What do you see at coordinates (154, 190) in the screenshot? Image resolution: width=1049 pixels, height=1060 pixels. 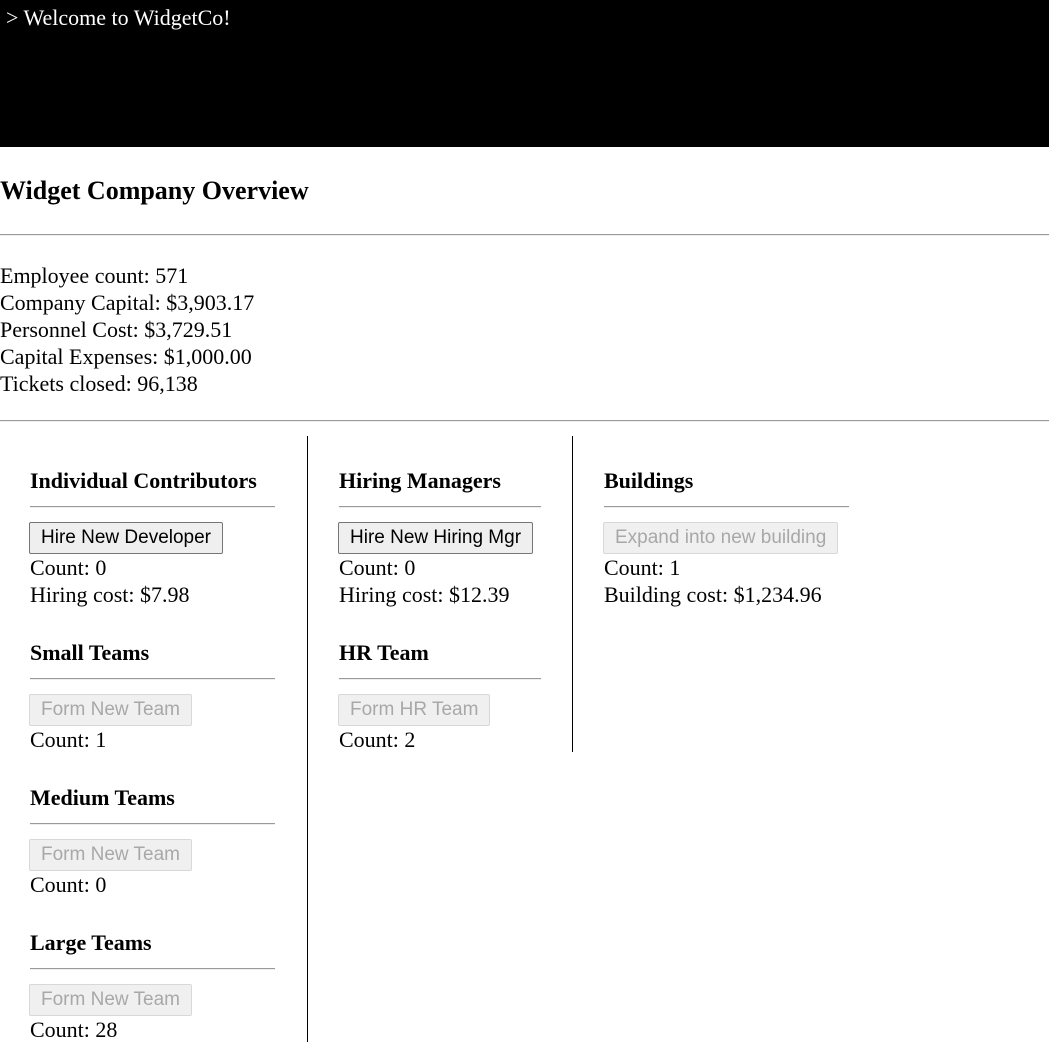 I see `overview-title: Widget Company Overview` at bounding box center [154, 190].